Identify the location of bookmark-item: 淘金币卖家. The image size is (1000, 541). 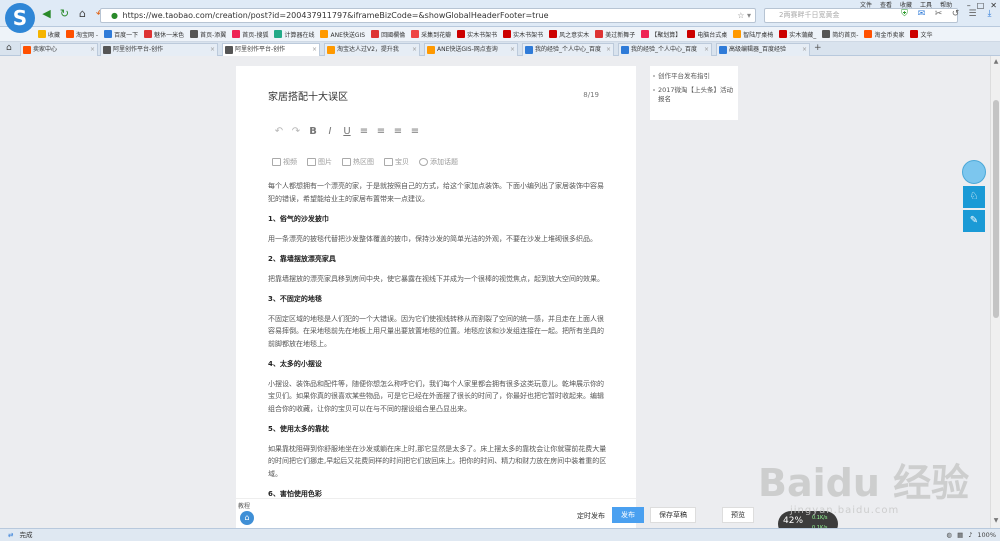
(884, 34).